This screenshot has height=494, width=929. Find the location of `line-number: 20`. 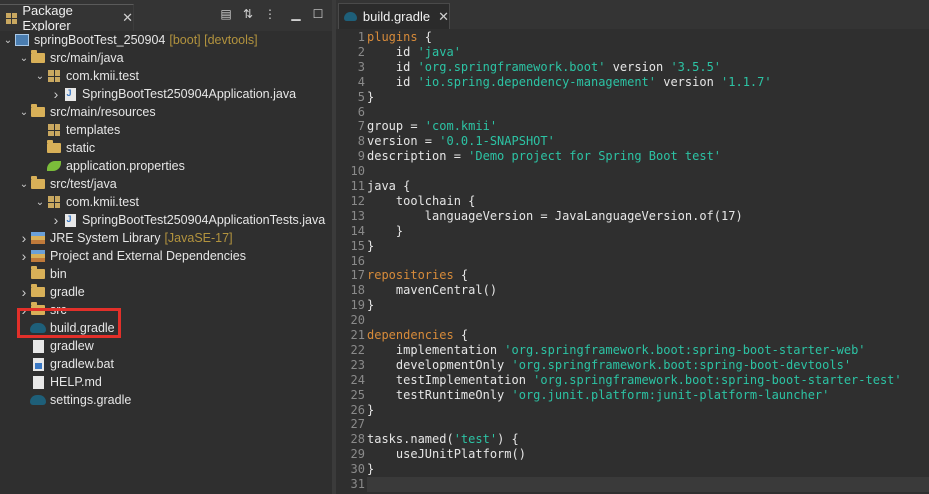

line-number: 20 is located at coordinates (357, 320).